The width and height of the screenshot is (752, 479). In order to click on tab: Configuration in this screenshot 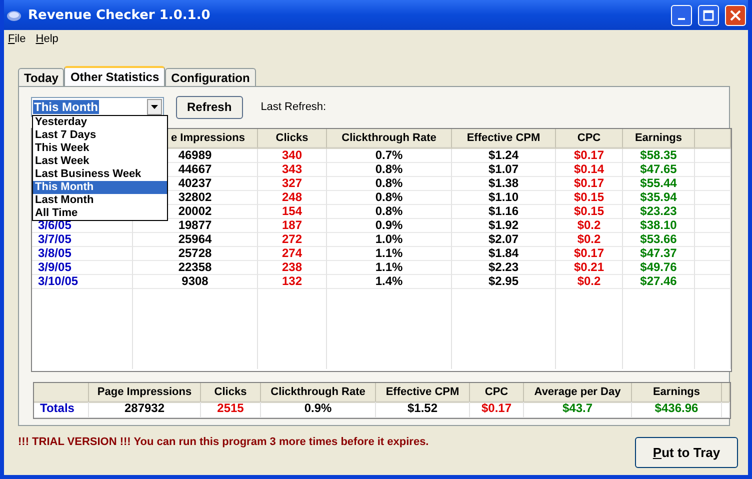, I will do `click(210, 77)`.